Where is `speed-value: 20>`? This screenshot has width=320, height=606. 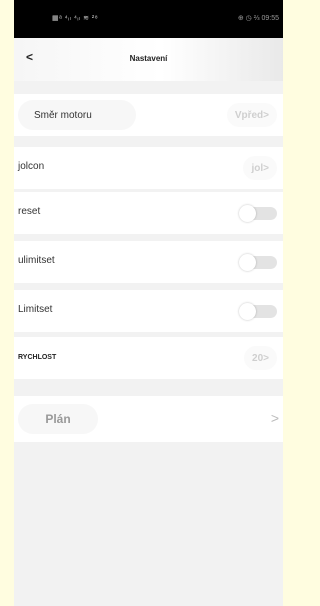
speed-value: 20> is located at coordinates (260, 358).